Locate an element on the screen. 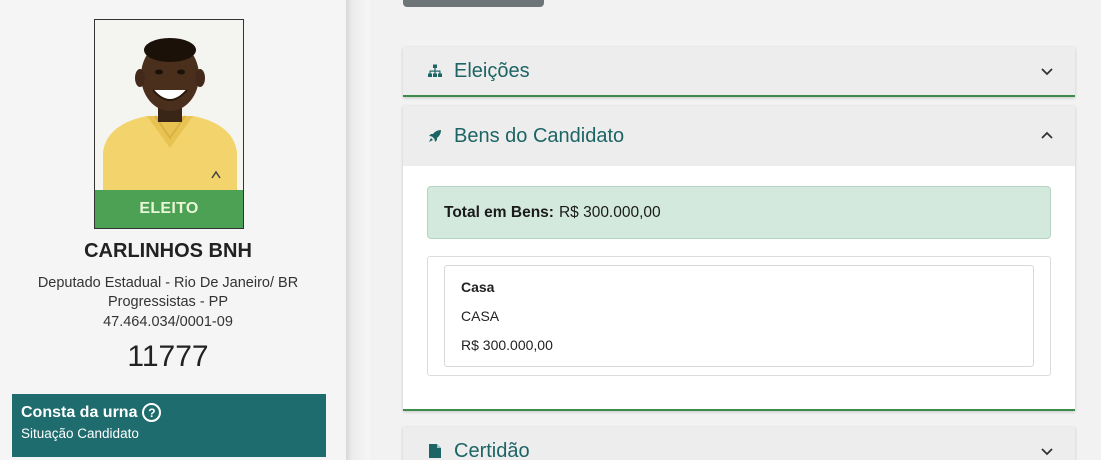 Image resolution: width=1101 pixels, height=460 pixels. certidao-header: Certidão is located at coordinates (739, 443).